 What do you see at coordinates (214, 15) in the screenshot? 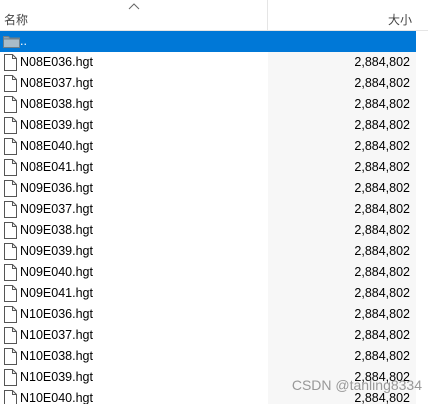
I see `column-header-bar: 名称 大小` at bounding box center [214, 15].